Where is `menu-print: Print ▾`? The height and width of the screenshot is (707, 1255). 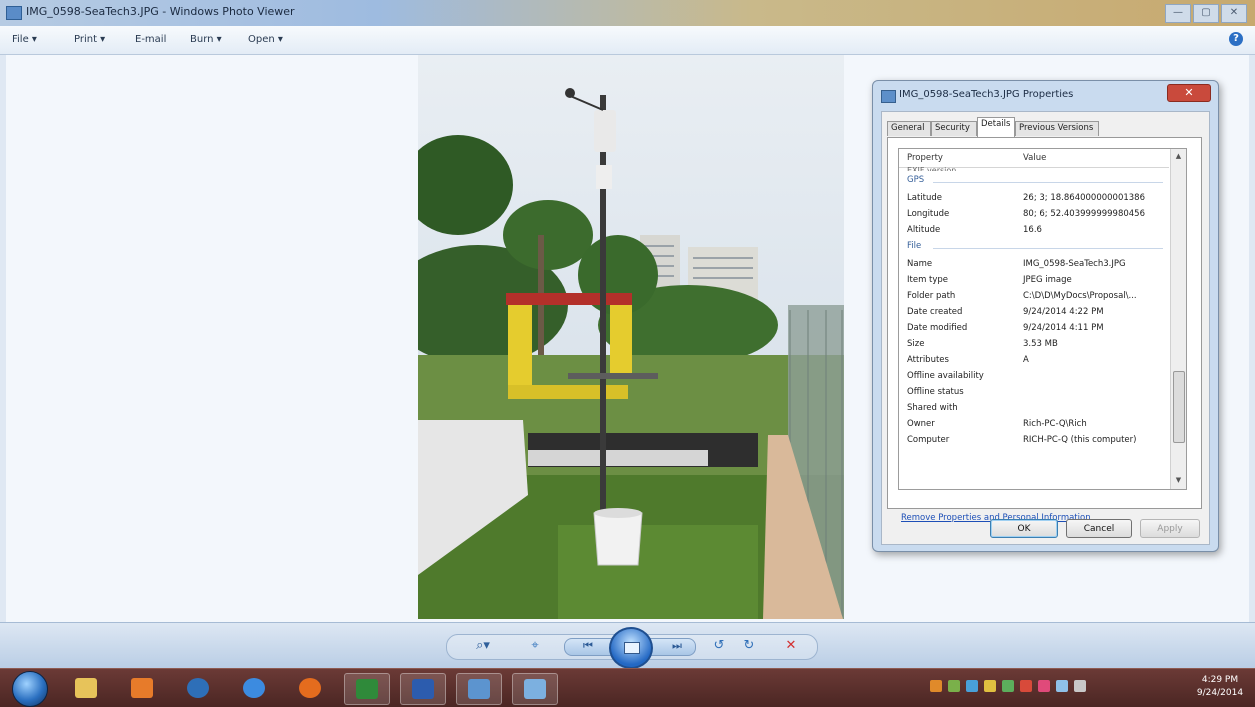
menu-print: Print ▾ is located at coordinates (89, 39).